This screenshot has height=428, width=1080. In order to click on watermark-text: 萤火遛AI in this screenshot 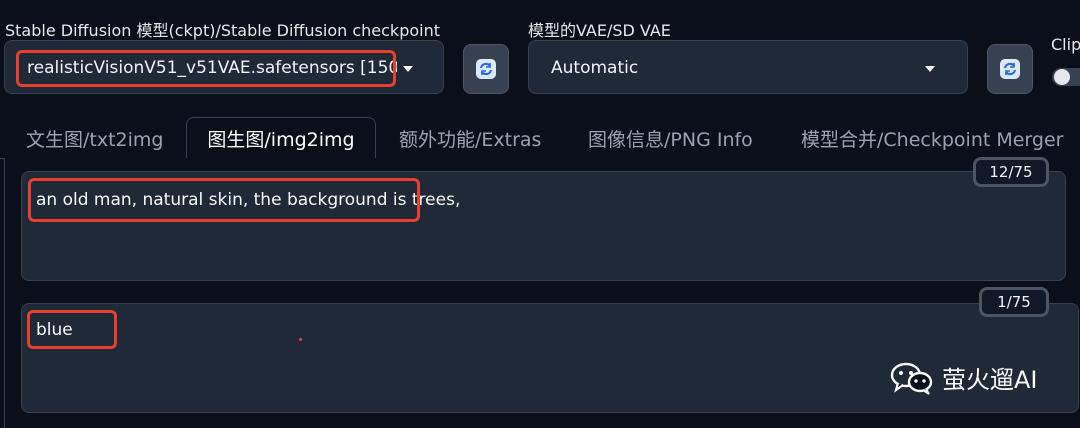, I will do `click(990, 380)`.